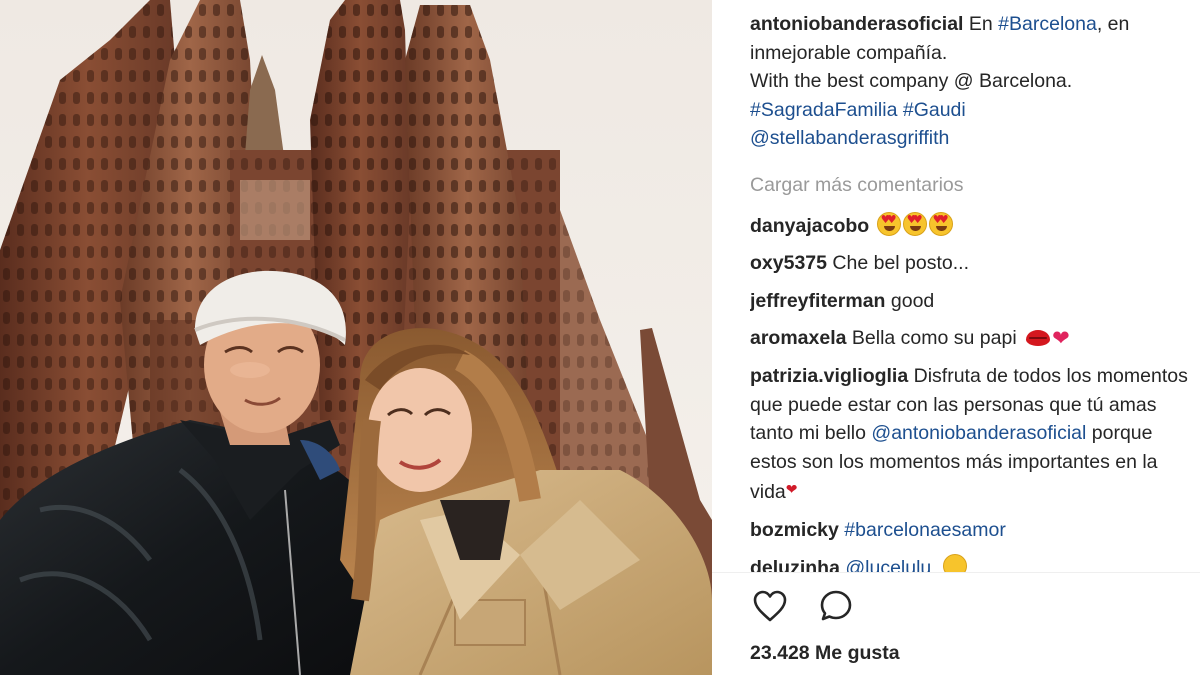 The height and width of the screenshot is (675, 1200). I want to click on comment-item: aromaxela Bella como su papi ❤, so click(970, 338).